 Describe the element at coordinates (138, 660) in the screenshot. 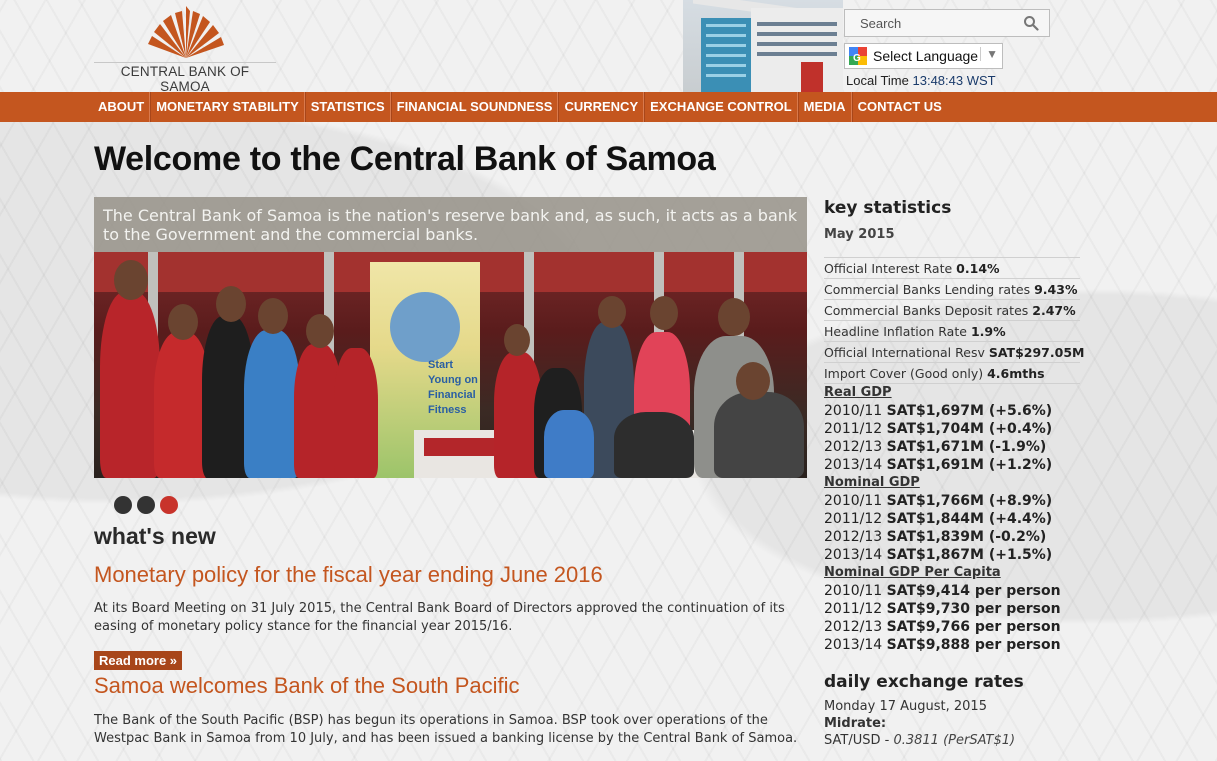

I see `read-more-button: Read more »` at that location.